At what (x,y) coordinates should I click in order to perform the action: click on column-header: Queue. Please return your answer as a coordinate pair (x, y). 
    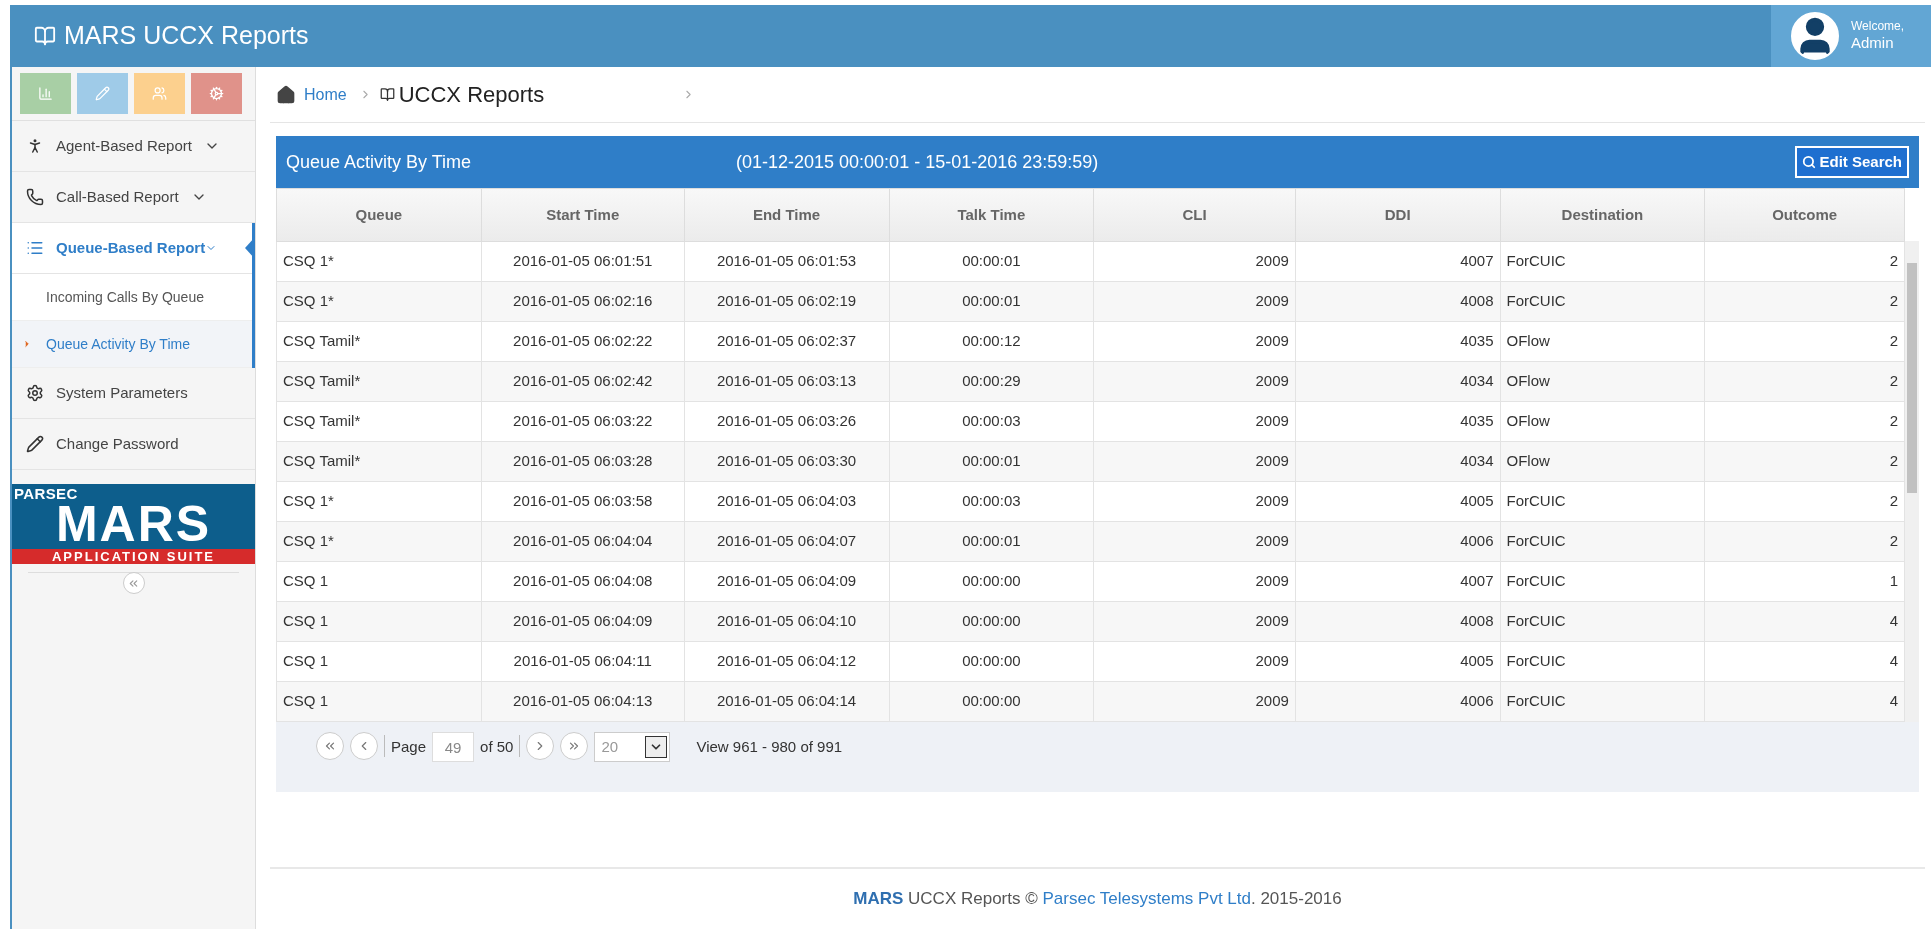
    Looking at the image, I should click on (379, 215).